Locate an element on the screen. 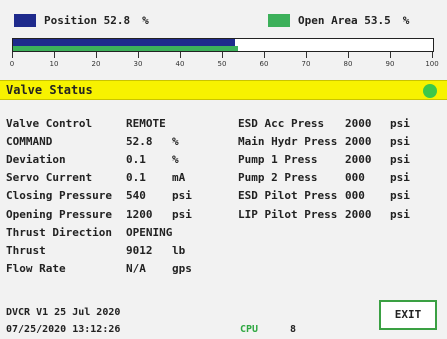  param-label: Thrust is located at coordinates (26, 250).